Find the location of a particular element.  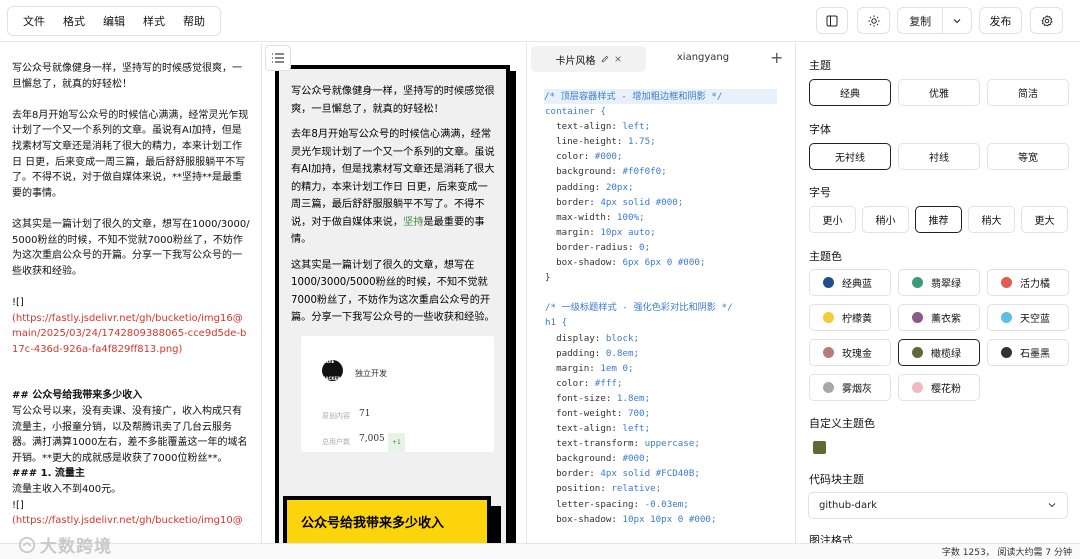

theme-label: 主题 is located at coordinates (820, 65).